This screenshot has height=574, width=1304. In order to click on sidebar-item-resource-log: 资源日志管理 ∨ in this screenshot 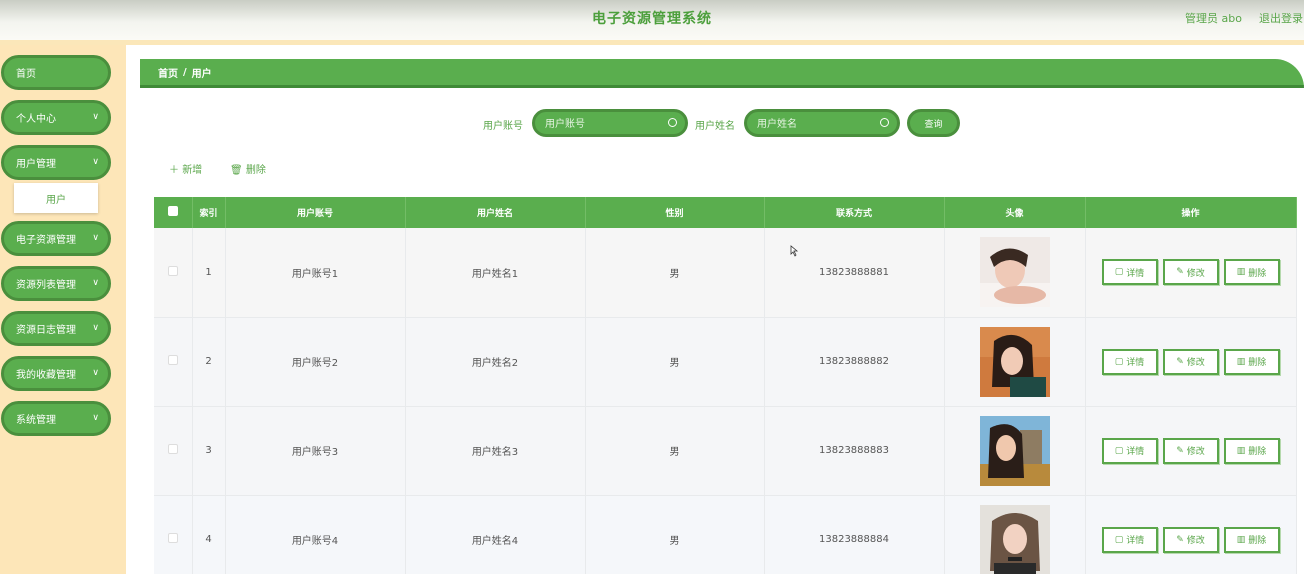, I will do `click(56, 328)`.